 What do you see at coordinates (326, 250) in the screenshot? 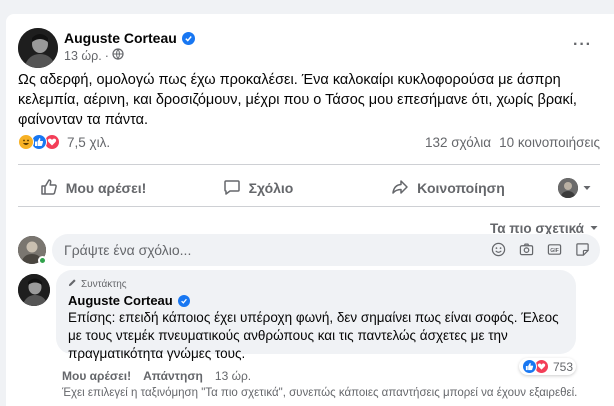
I see `comment-input: Γράψτε ένα σχόλιο... GIF` at bounding box center [326, 250].